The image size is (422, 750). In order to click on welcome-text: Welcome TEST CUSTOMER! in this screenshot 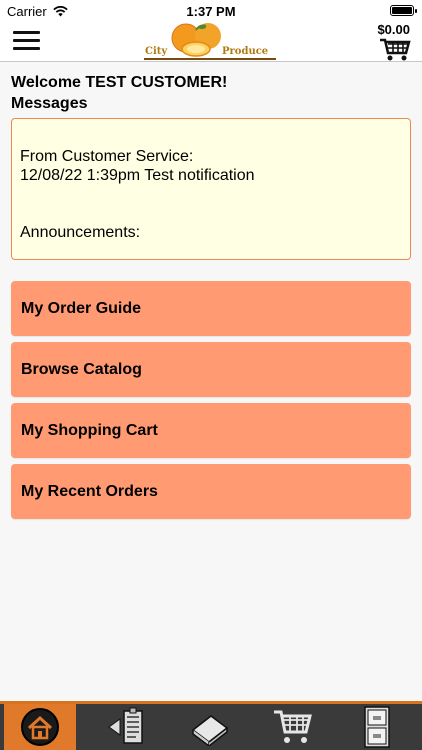, I will do `click(119, 82)`.